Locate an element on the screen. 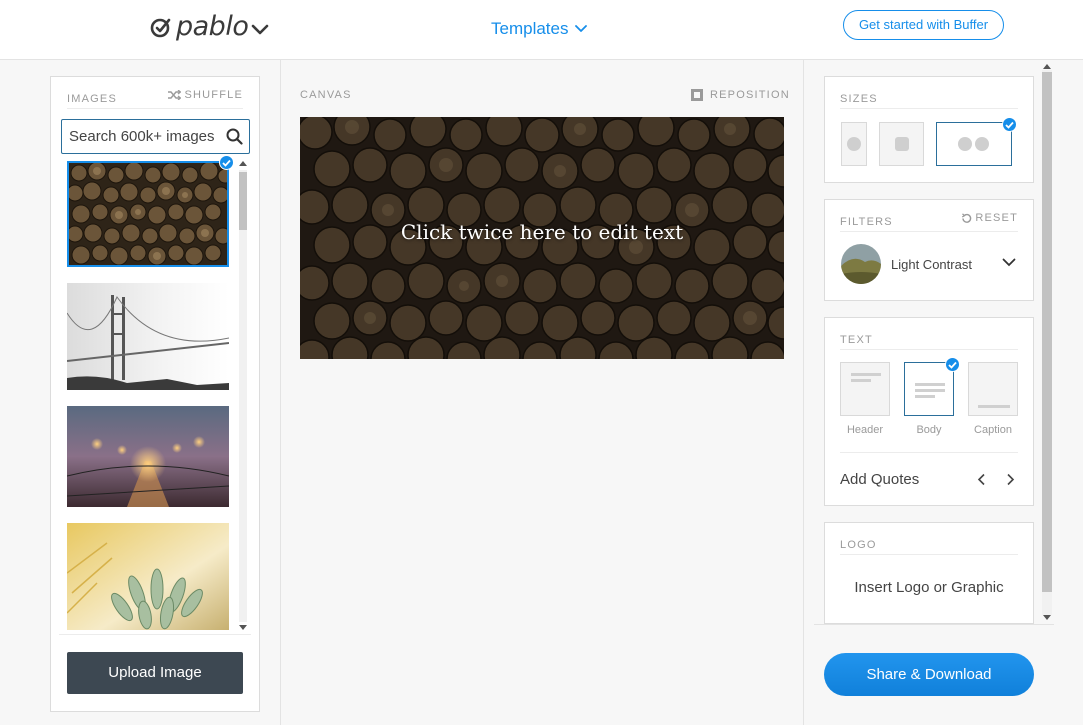  text-card: TEXT Header Body Caption Add Quotes is located at coordinates (929, 411).